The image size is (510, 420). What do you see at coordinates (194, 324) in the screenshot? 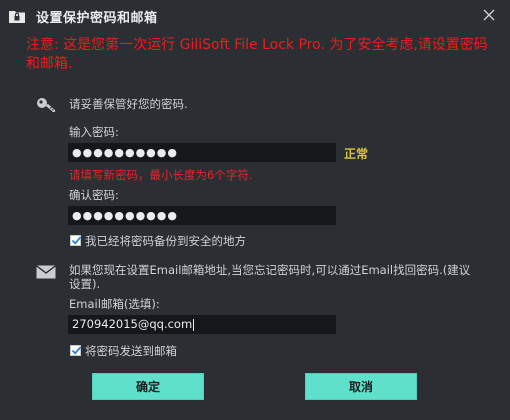
I see `text-cursor` at bounding box center [194, 324].